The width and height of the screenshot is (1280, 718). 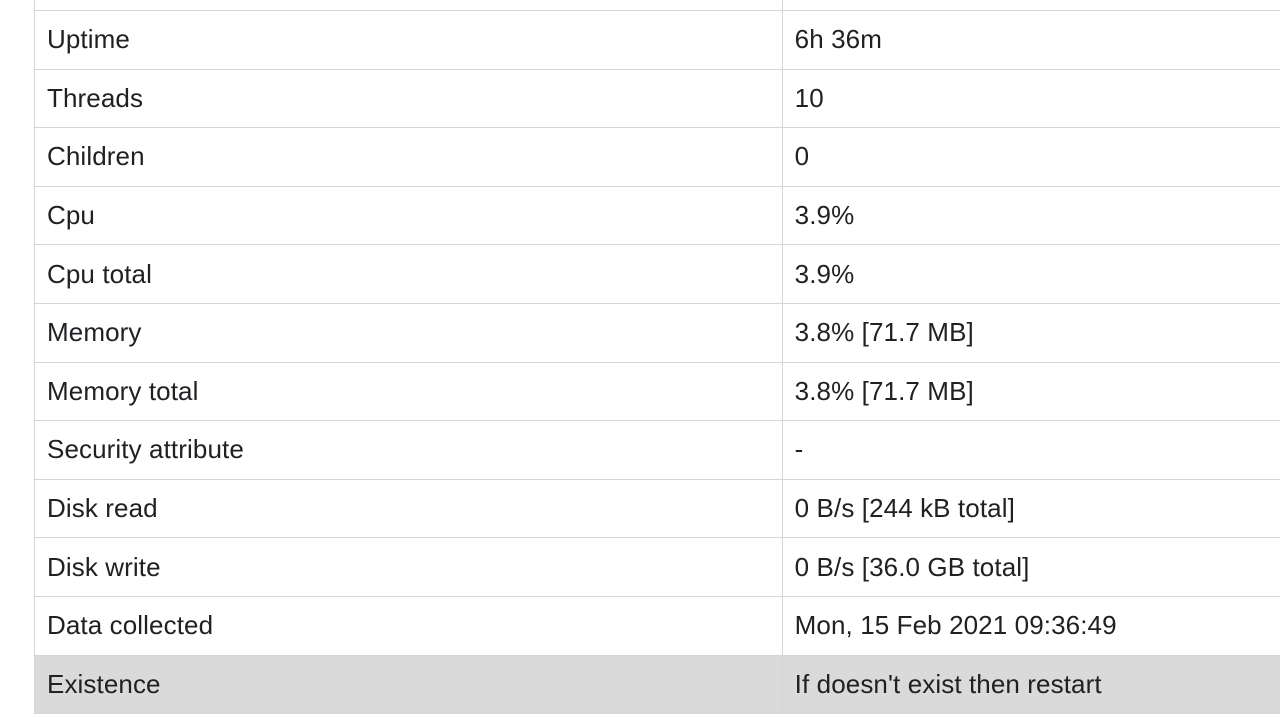 I want to click on table-cell-property: Existence, so click(x=408, y=684).